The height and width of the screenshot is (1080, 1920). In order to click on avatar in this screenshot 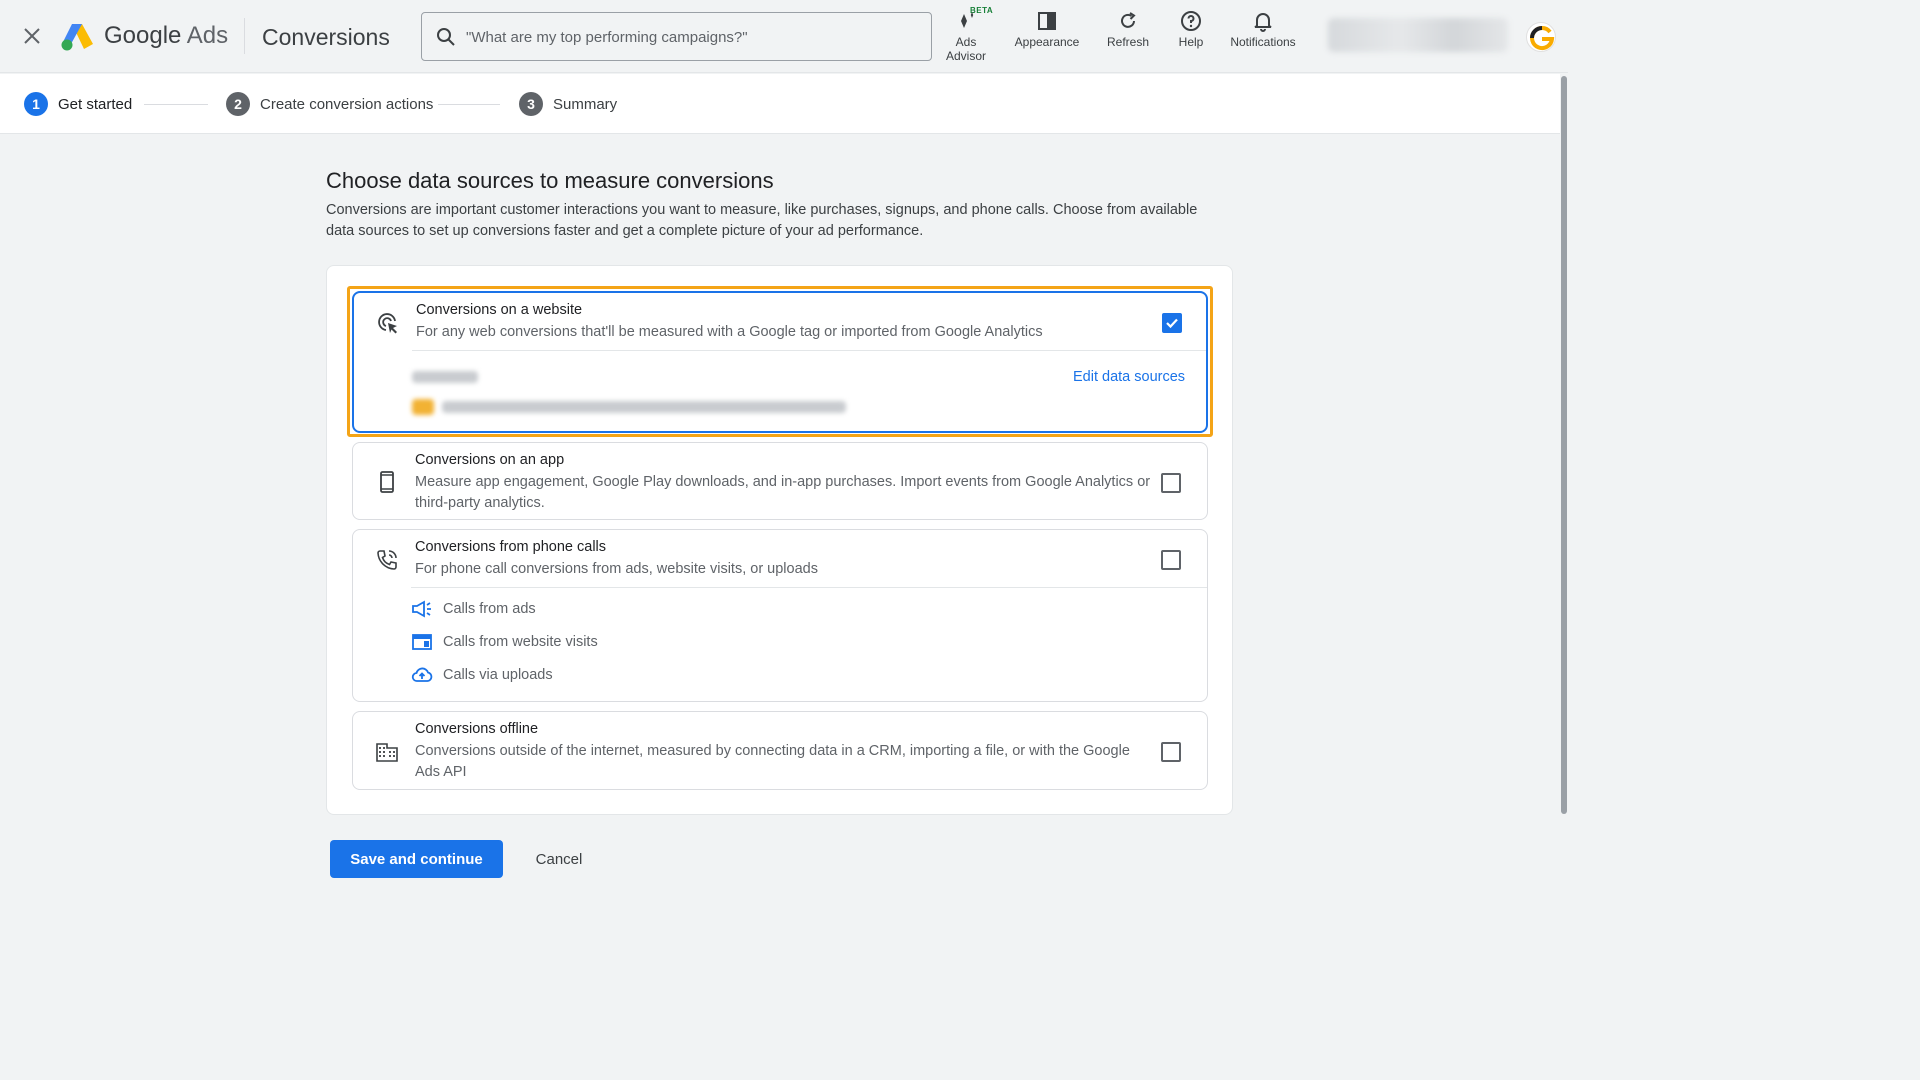, I will do `click(1541, 37)`.